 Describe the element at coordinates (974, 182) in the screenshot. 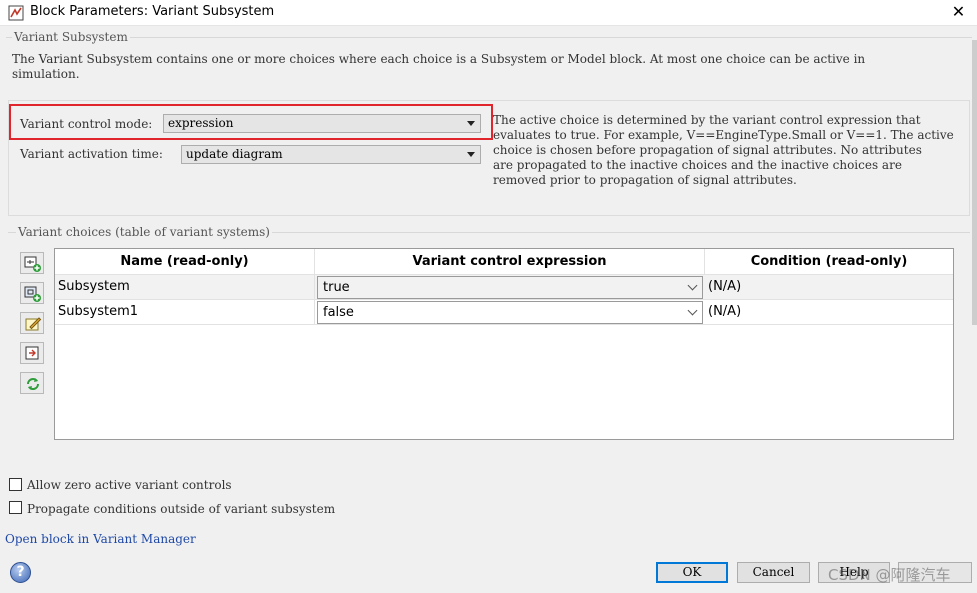

I see `scrollbar` at that location.